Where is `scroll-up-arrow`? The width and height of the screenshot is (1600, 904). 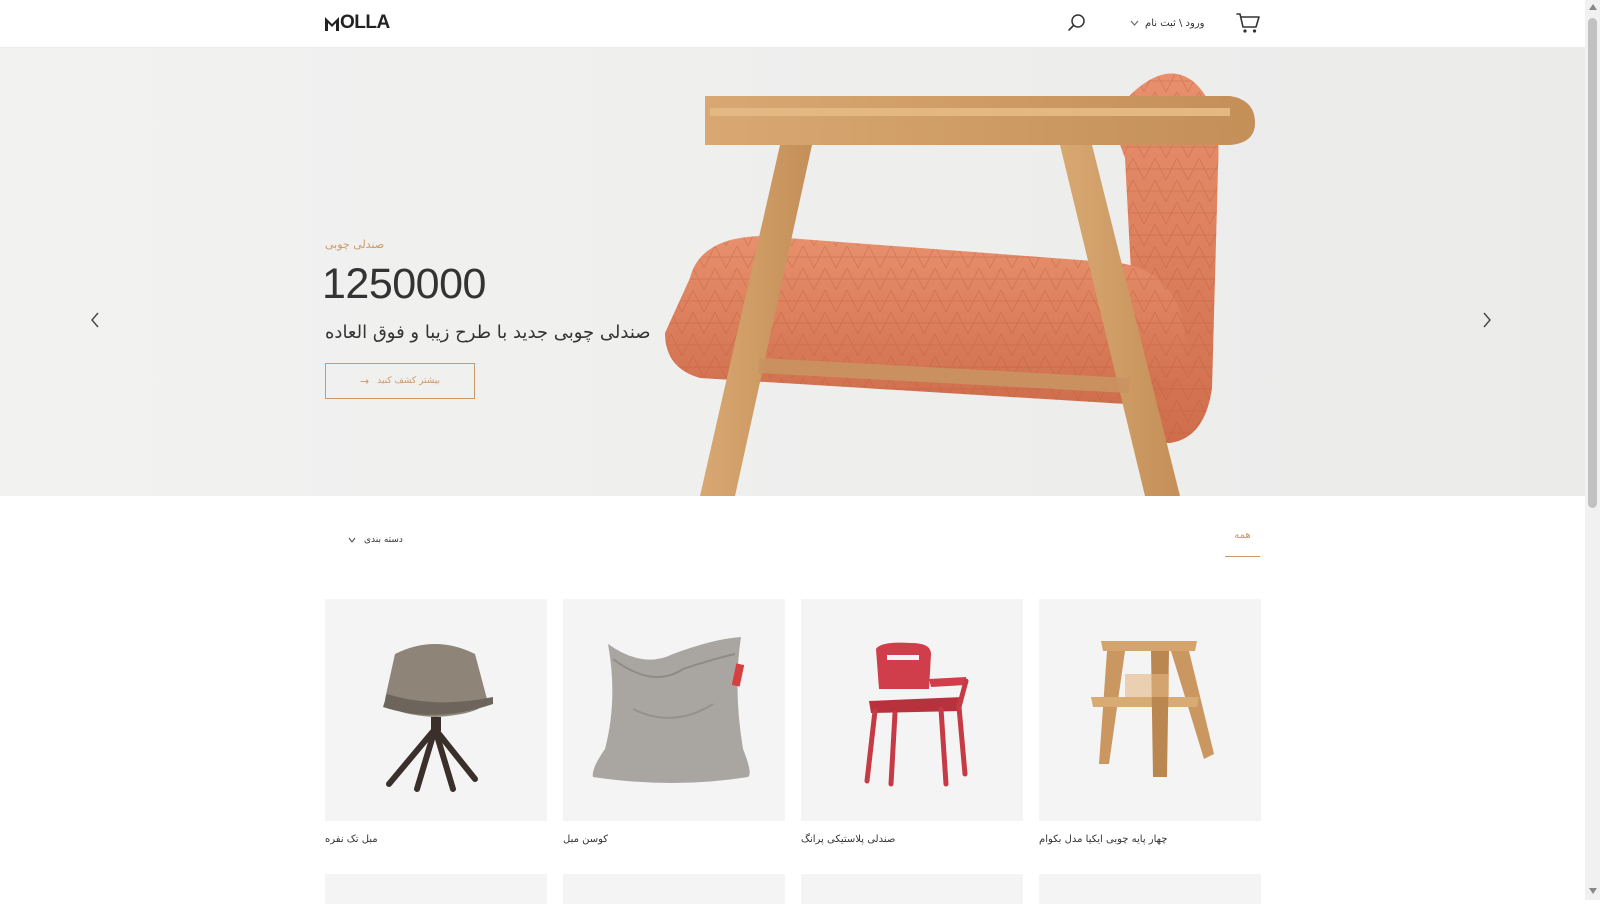
scroll-up-arrow is located at coordinates (1593, 7).